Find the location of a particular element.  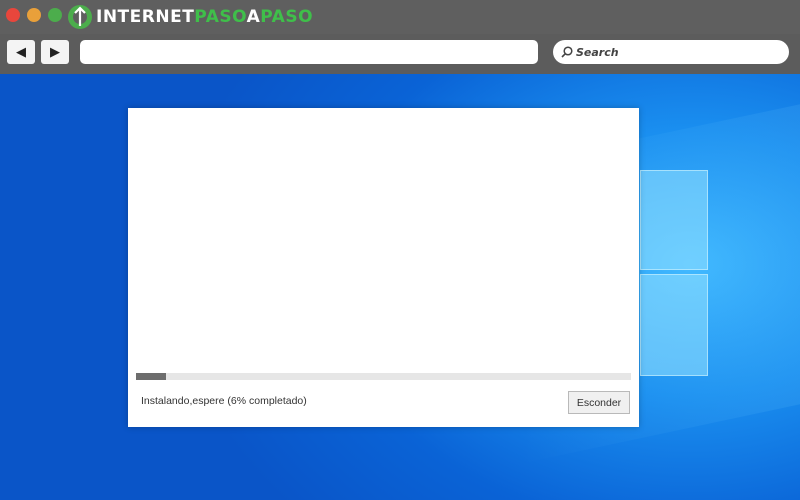

logo-text-internet: INTERNET is located at coordinates (145, 17).